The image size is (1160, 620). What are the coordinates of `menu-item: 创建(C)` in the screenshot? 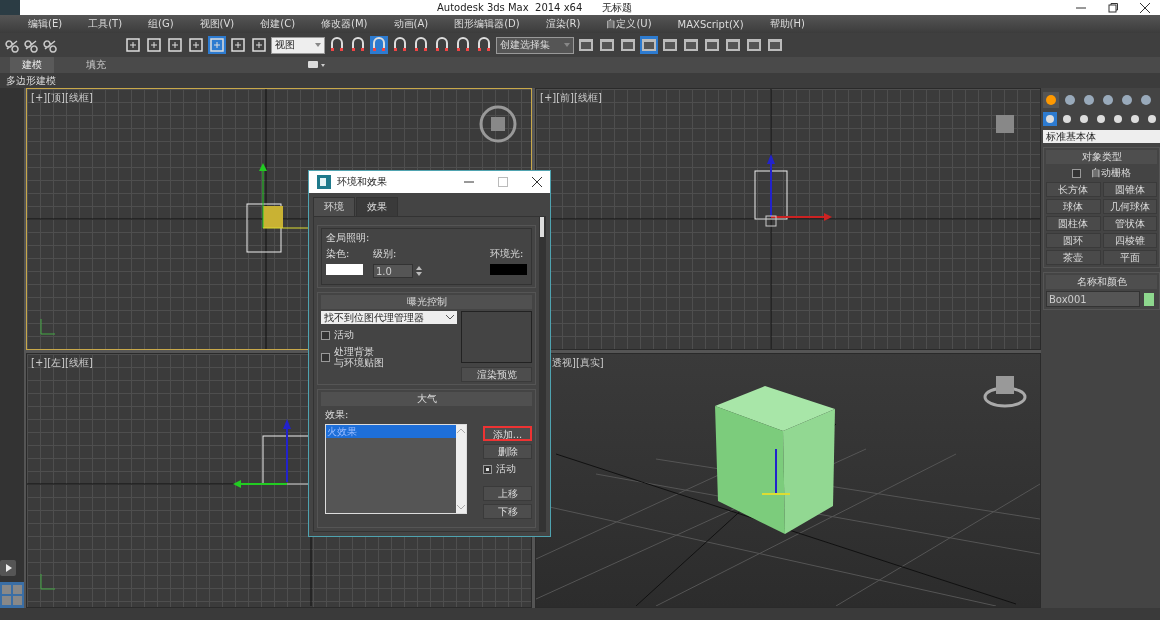 It's located at (278, 24).